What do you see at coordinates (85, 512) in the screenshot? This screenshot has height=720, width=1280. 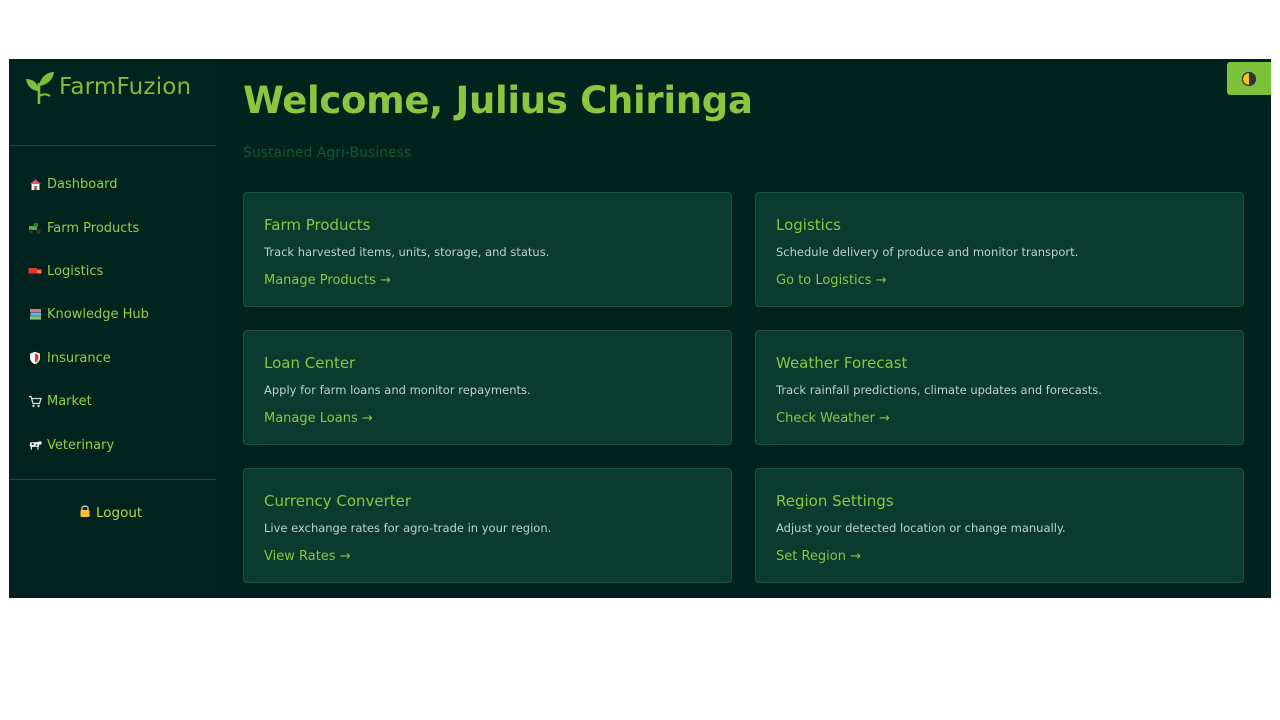 I see `lock-icon` at bounding box center [85, 512].